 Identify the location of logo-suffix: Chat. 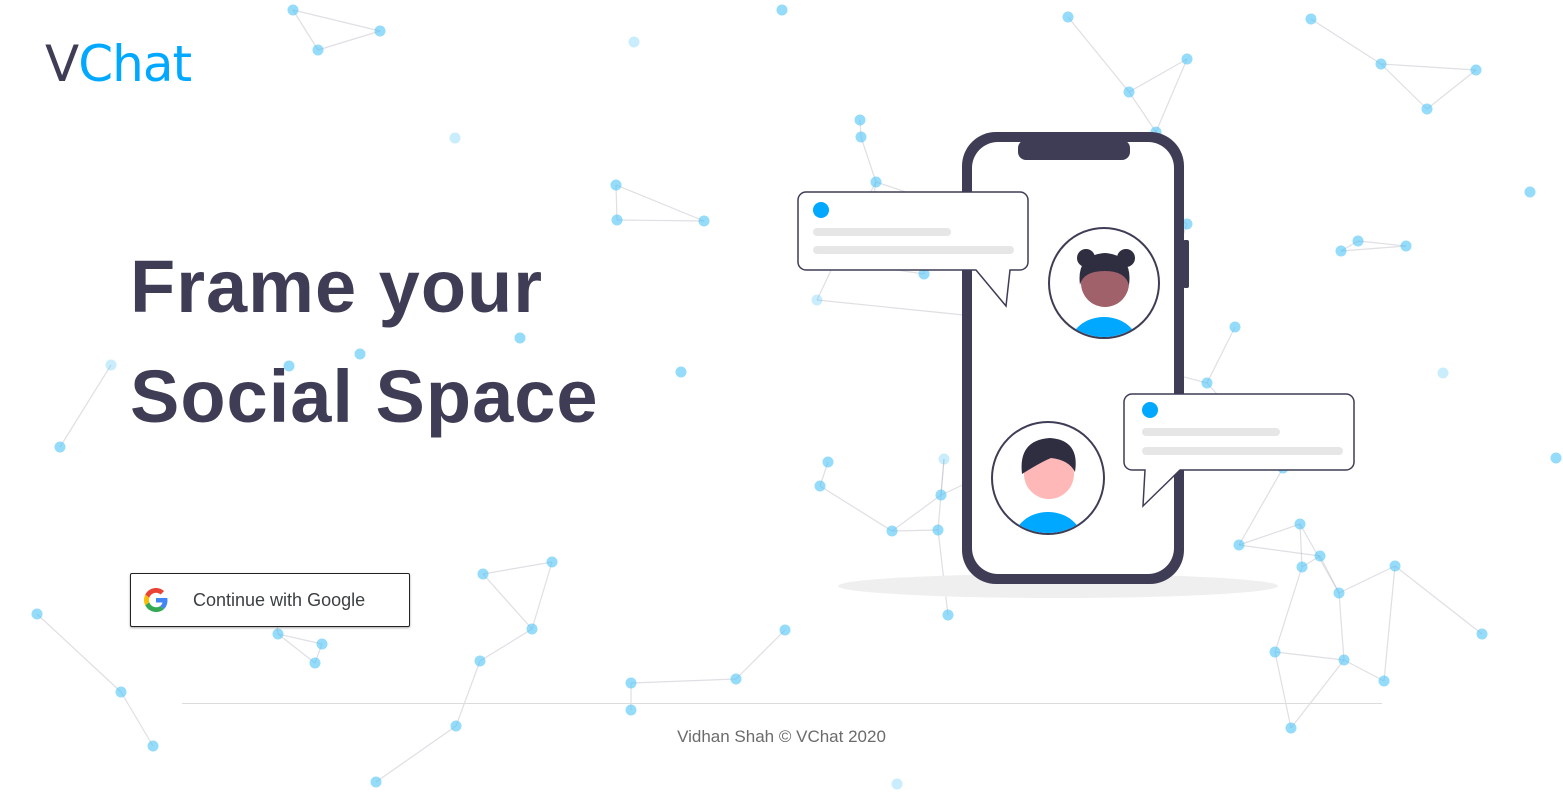
(135, 64).